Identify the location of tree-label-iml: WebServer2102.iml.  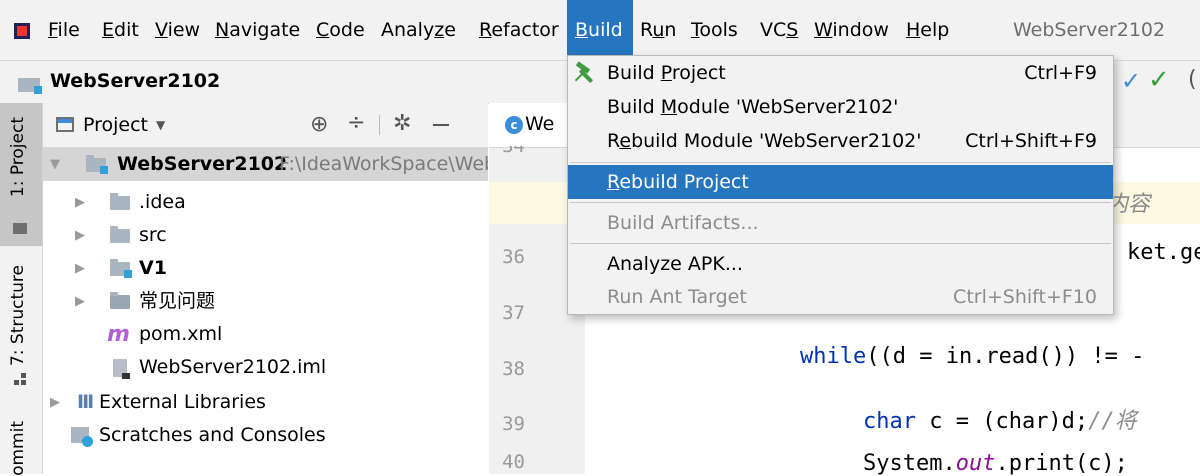
(233, 367).